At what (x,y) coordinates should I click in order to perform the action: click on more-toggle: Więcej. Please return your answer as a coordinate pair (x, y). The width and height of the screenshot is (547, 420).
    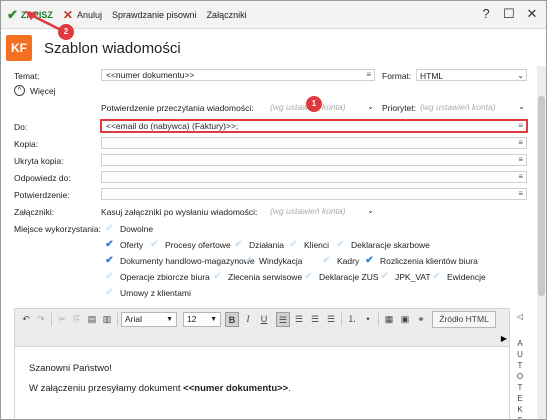
    Looking at the image, I should click on (43, 91).